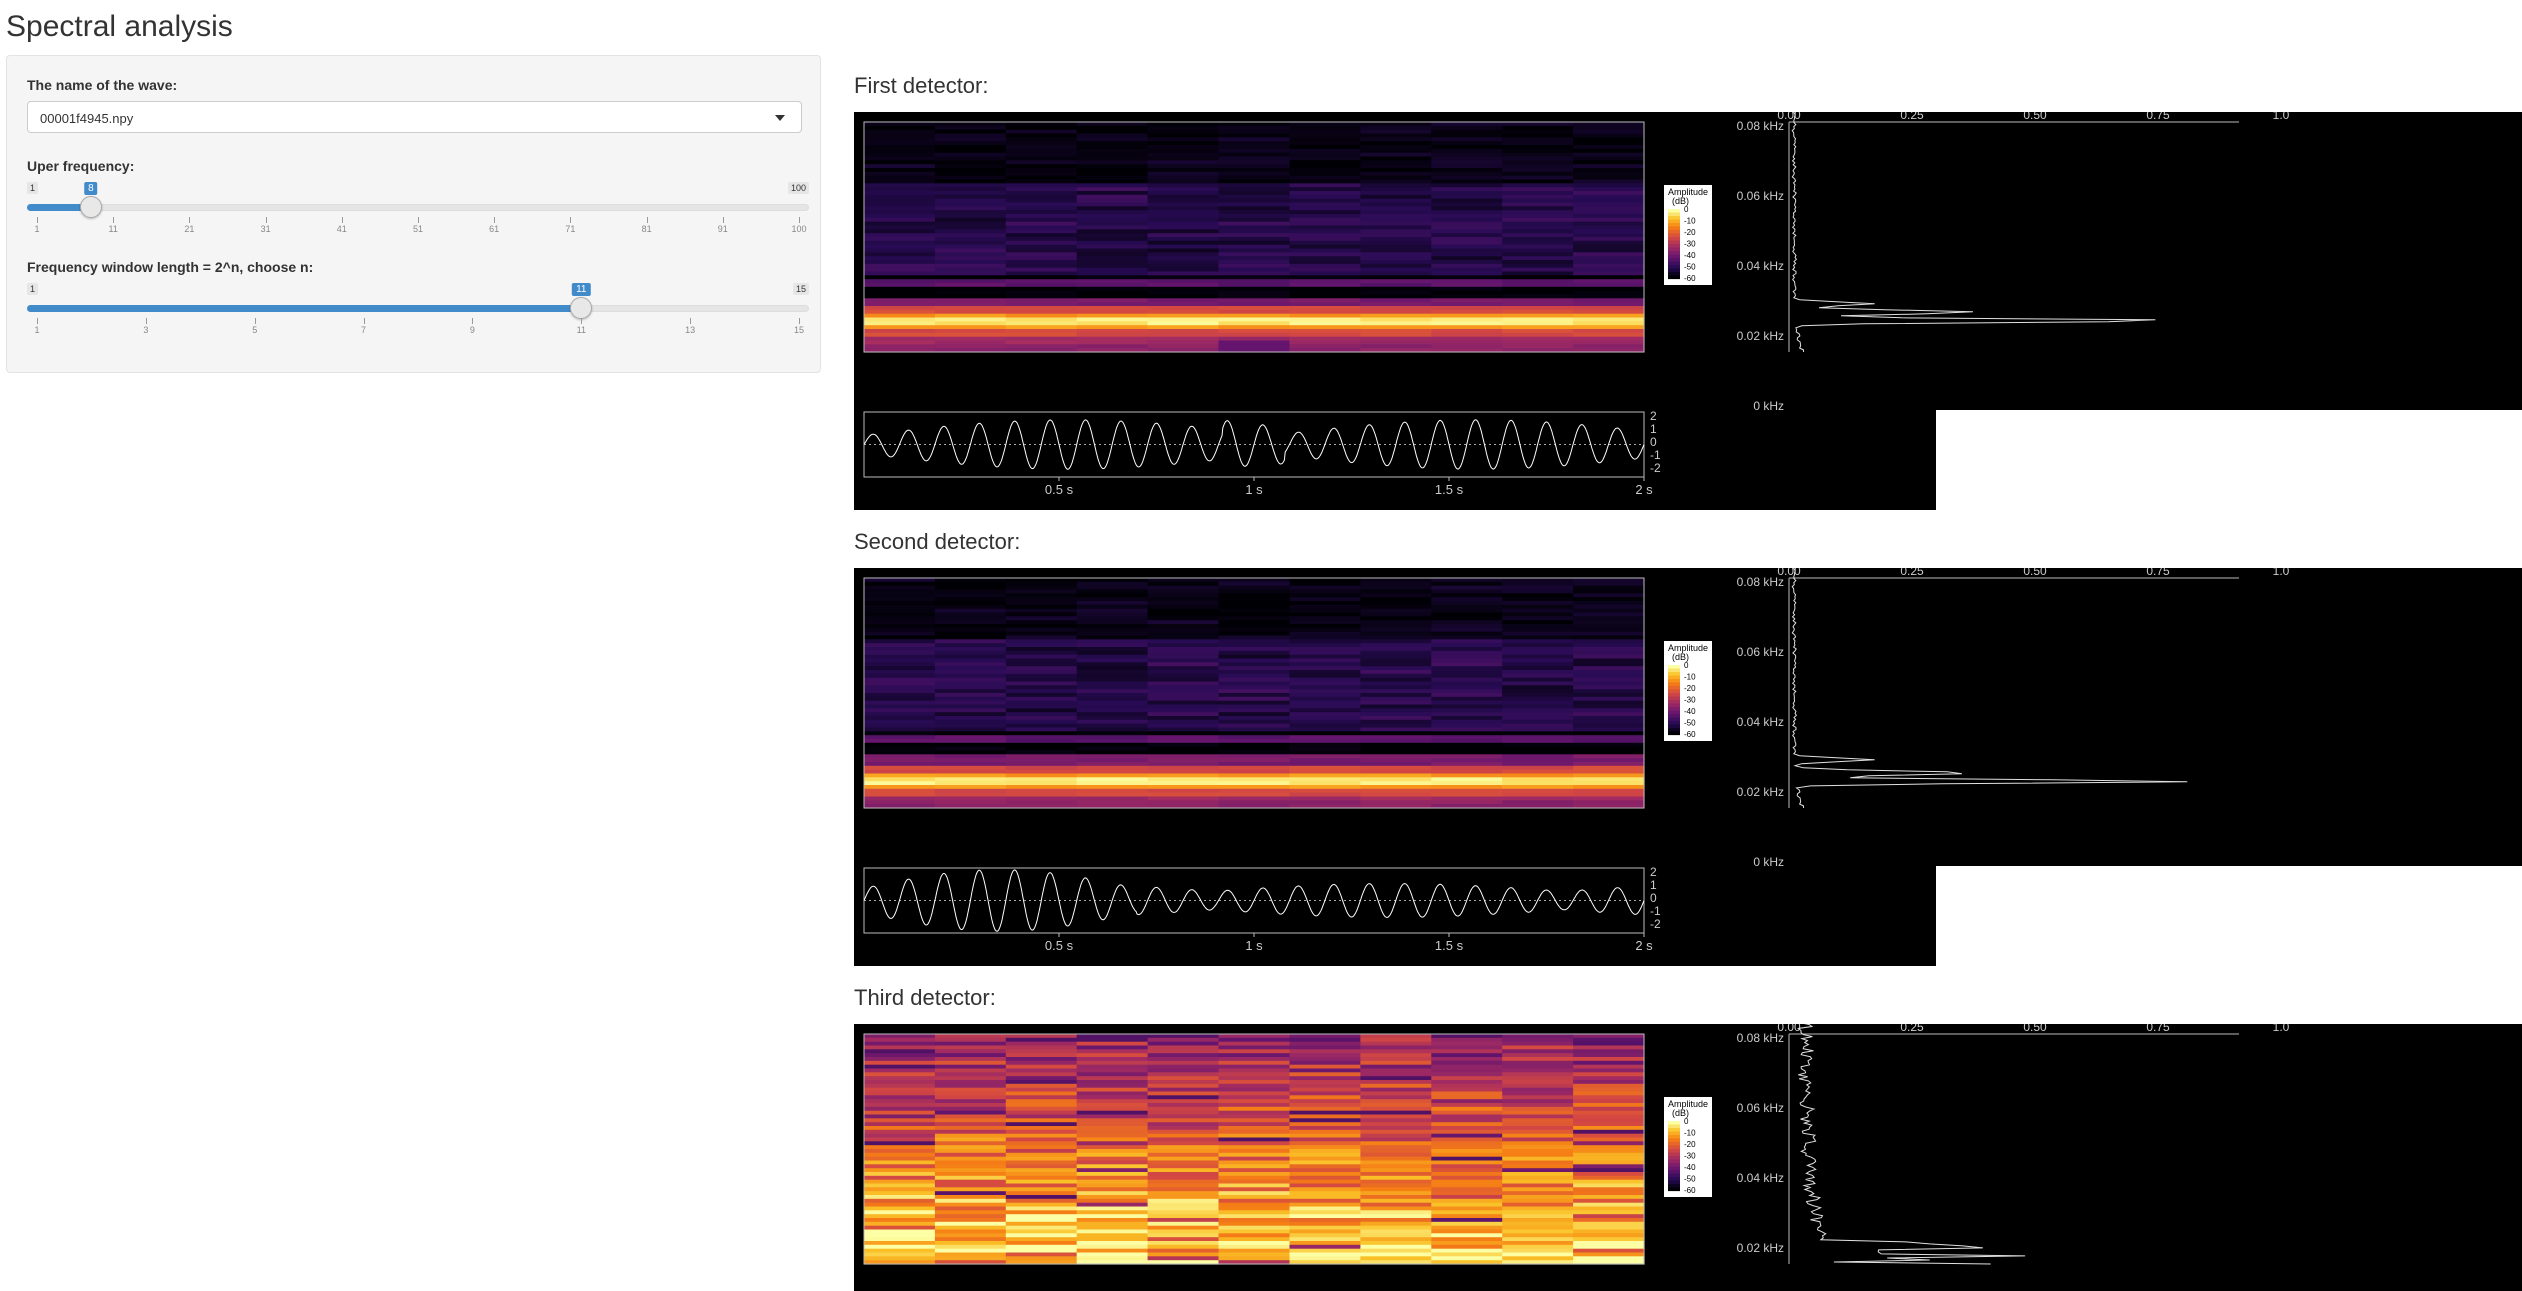  I want to click on waveform-time-tick-label: 2 s, so click(1644, 489).